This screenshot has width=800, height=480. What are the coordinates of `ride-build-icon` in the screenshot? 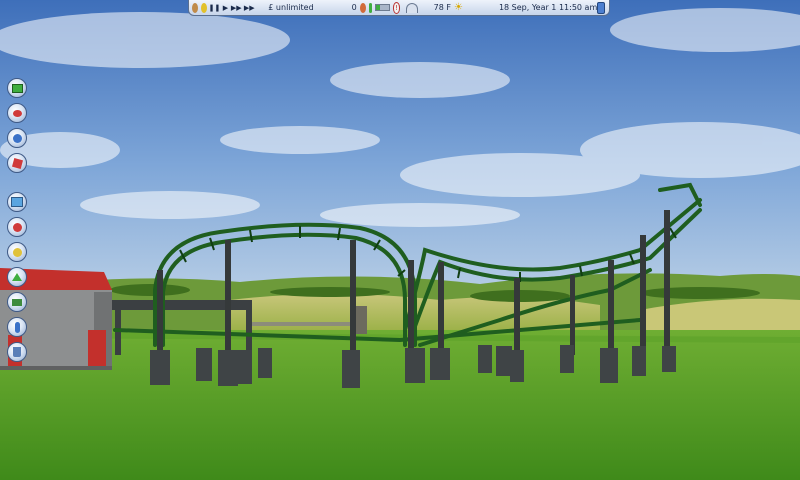 It's located at (17, 202).